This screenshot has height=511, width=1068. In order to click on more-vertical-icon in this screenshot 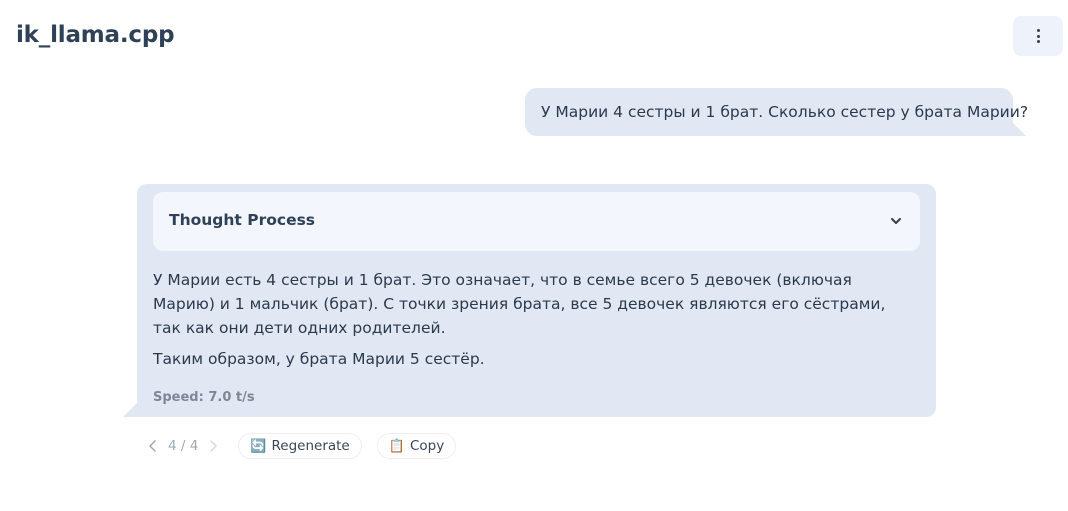, I will do `click(1038, 36)`.